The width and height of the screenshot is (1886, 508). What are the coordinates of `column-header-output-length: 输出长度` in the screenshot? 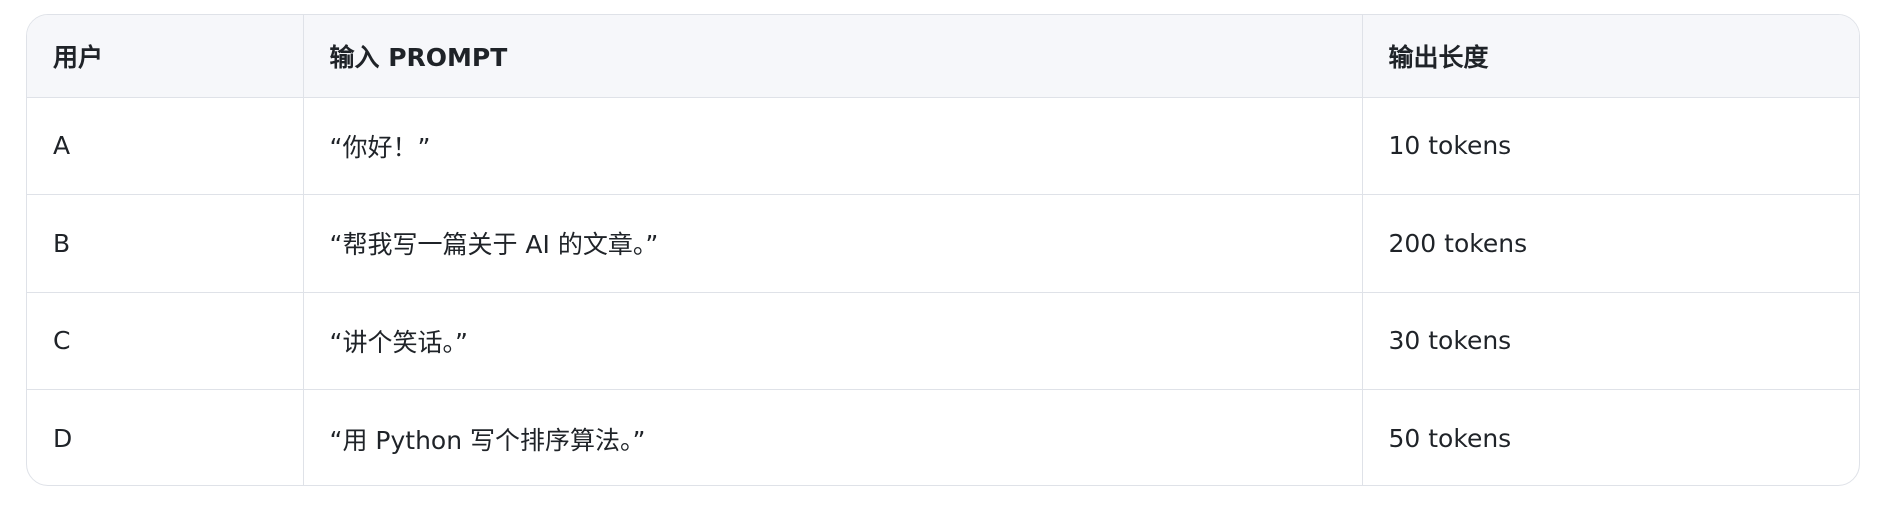 It's located at (1610, 56).